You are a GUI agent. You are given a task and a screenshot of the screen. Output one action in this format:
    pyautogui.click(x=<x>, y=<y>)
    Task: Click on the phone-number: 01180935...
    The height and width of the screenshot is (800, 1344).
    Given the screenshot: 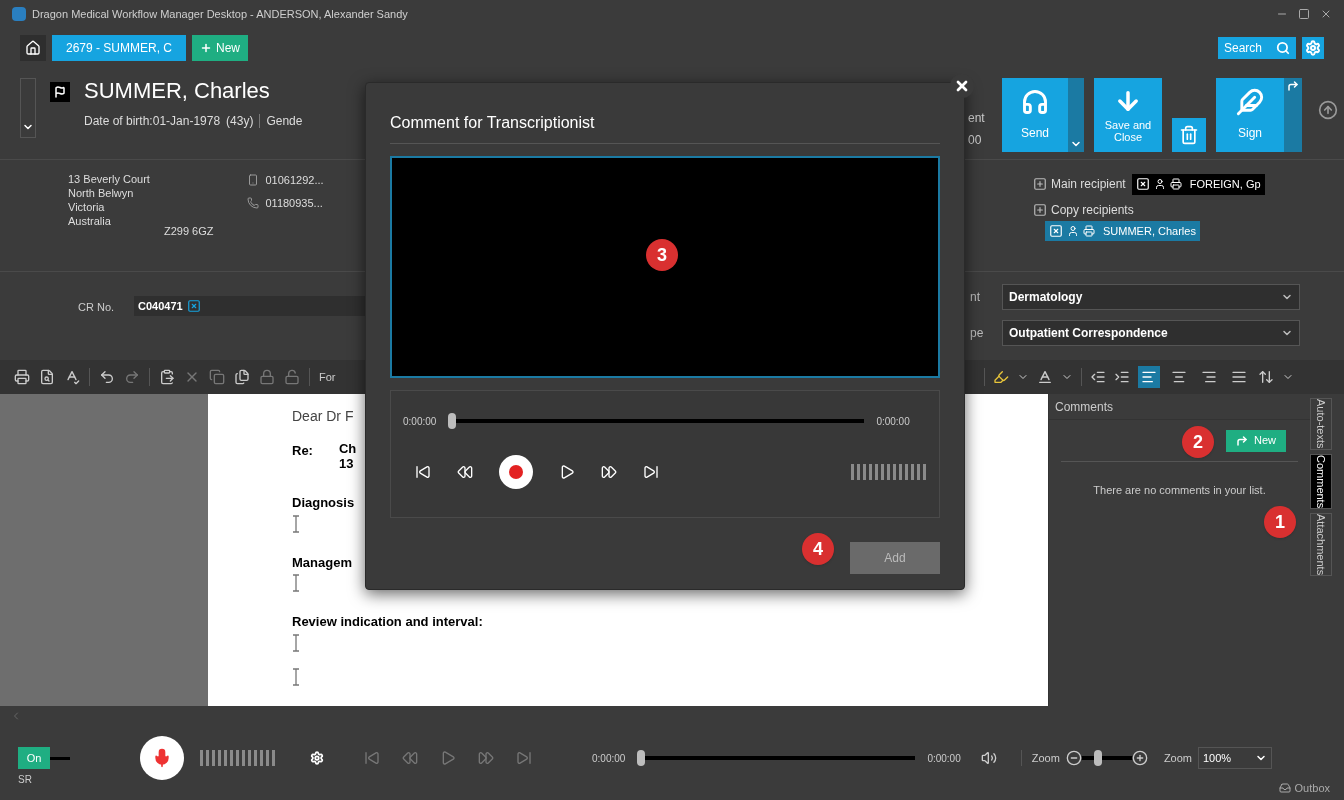 What is the action you would take?
    pyautogui.click(x=294, y=203)
    